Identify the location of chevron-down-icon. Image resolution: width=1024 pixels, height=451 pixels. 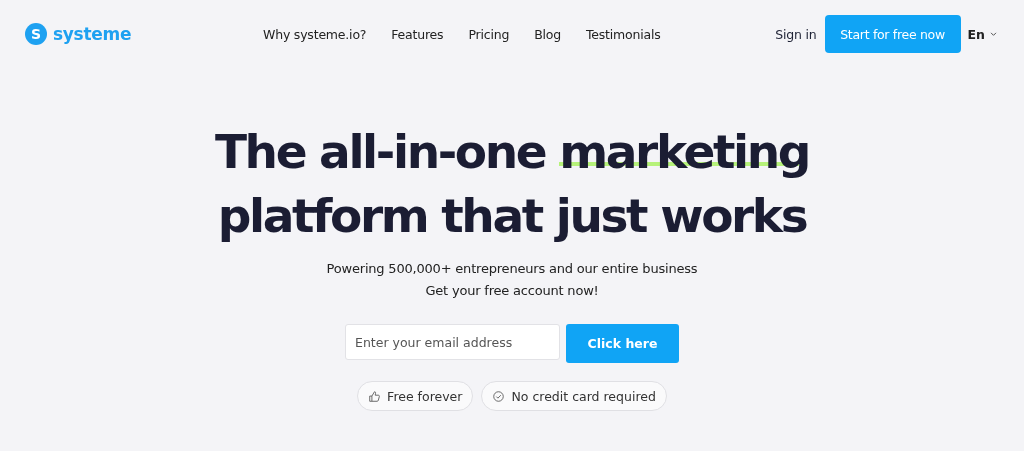
(993, 34).